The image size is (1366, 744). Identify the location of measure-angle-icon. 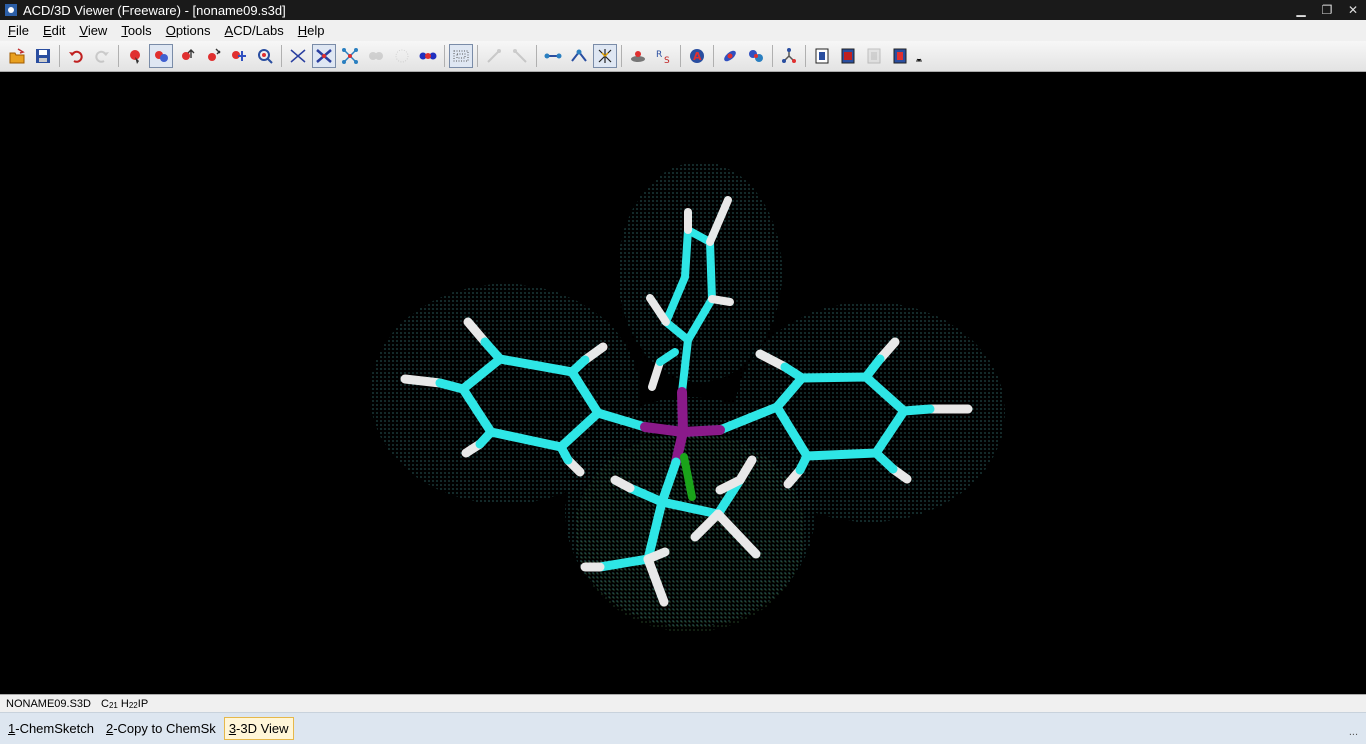
(520, 56).